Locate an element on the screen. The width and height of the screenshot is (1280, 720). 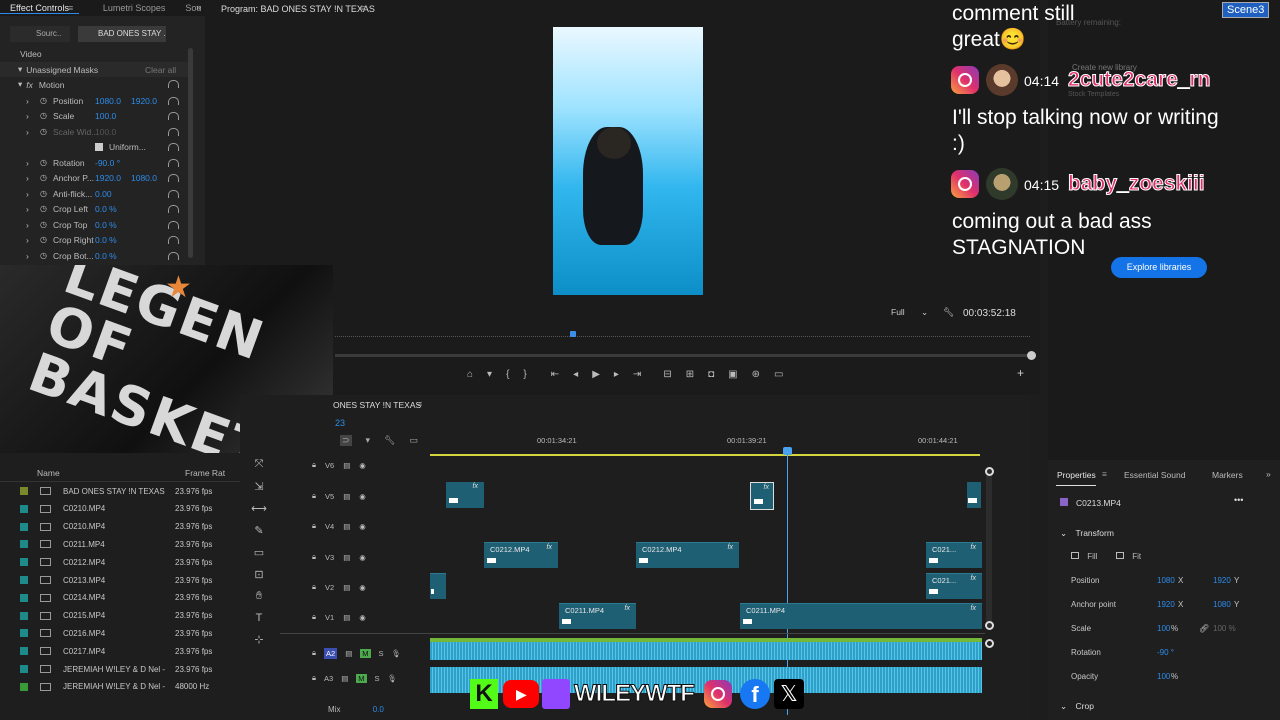
clip-v3-c0212-b: C0212.MP4 fx is located at coordinates (687, 555).